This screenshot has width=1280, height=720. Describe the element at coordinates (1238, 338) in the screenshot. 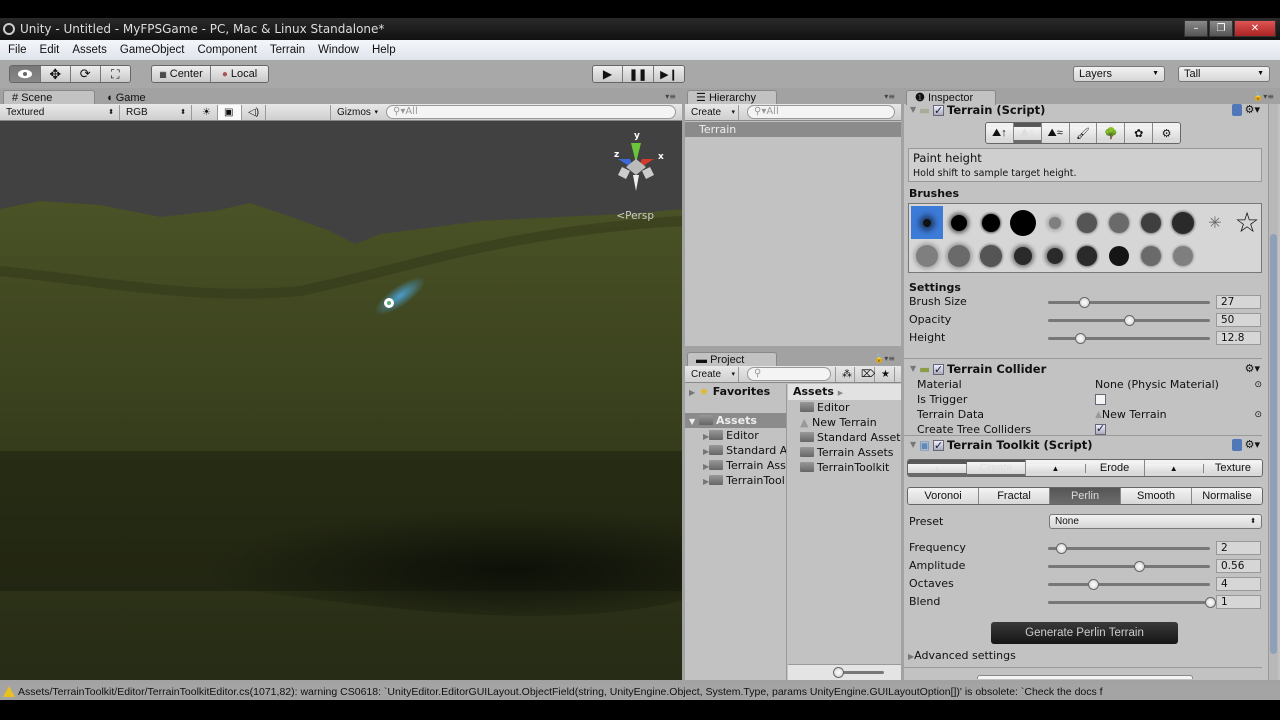

I see `value-field: 12.8` at that location.